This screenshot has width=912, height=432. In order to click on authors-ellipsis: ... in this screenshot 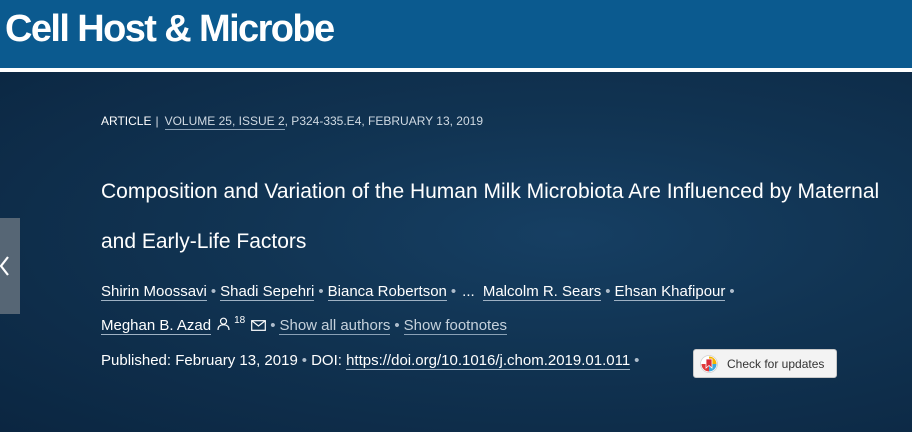, I will do `click(468, 291)`.